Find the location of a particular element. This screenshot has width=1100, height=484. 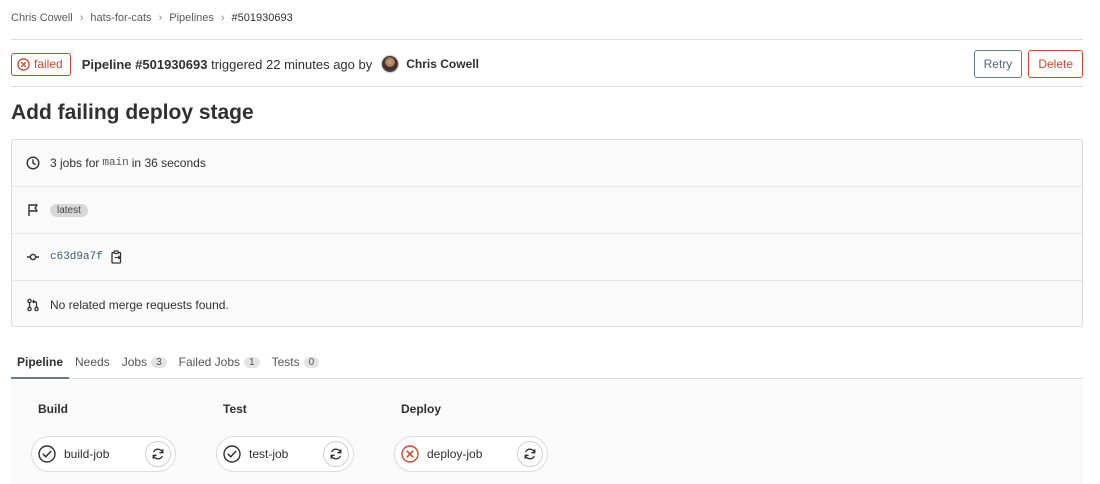

breadcrumb-item-pipelines: Pipelines is located at coordinates (191, 18).